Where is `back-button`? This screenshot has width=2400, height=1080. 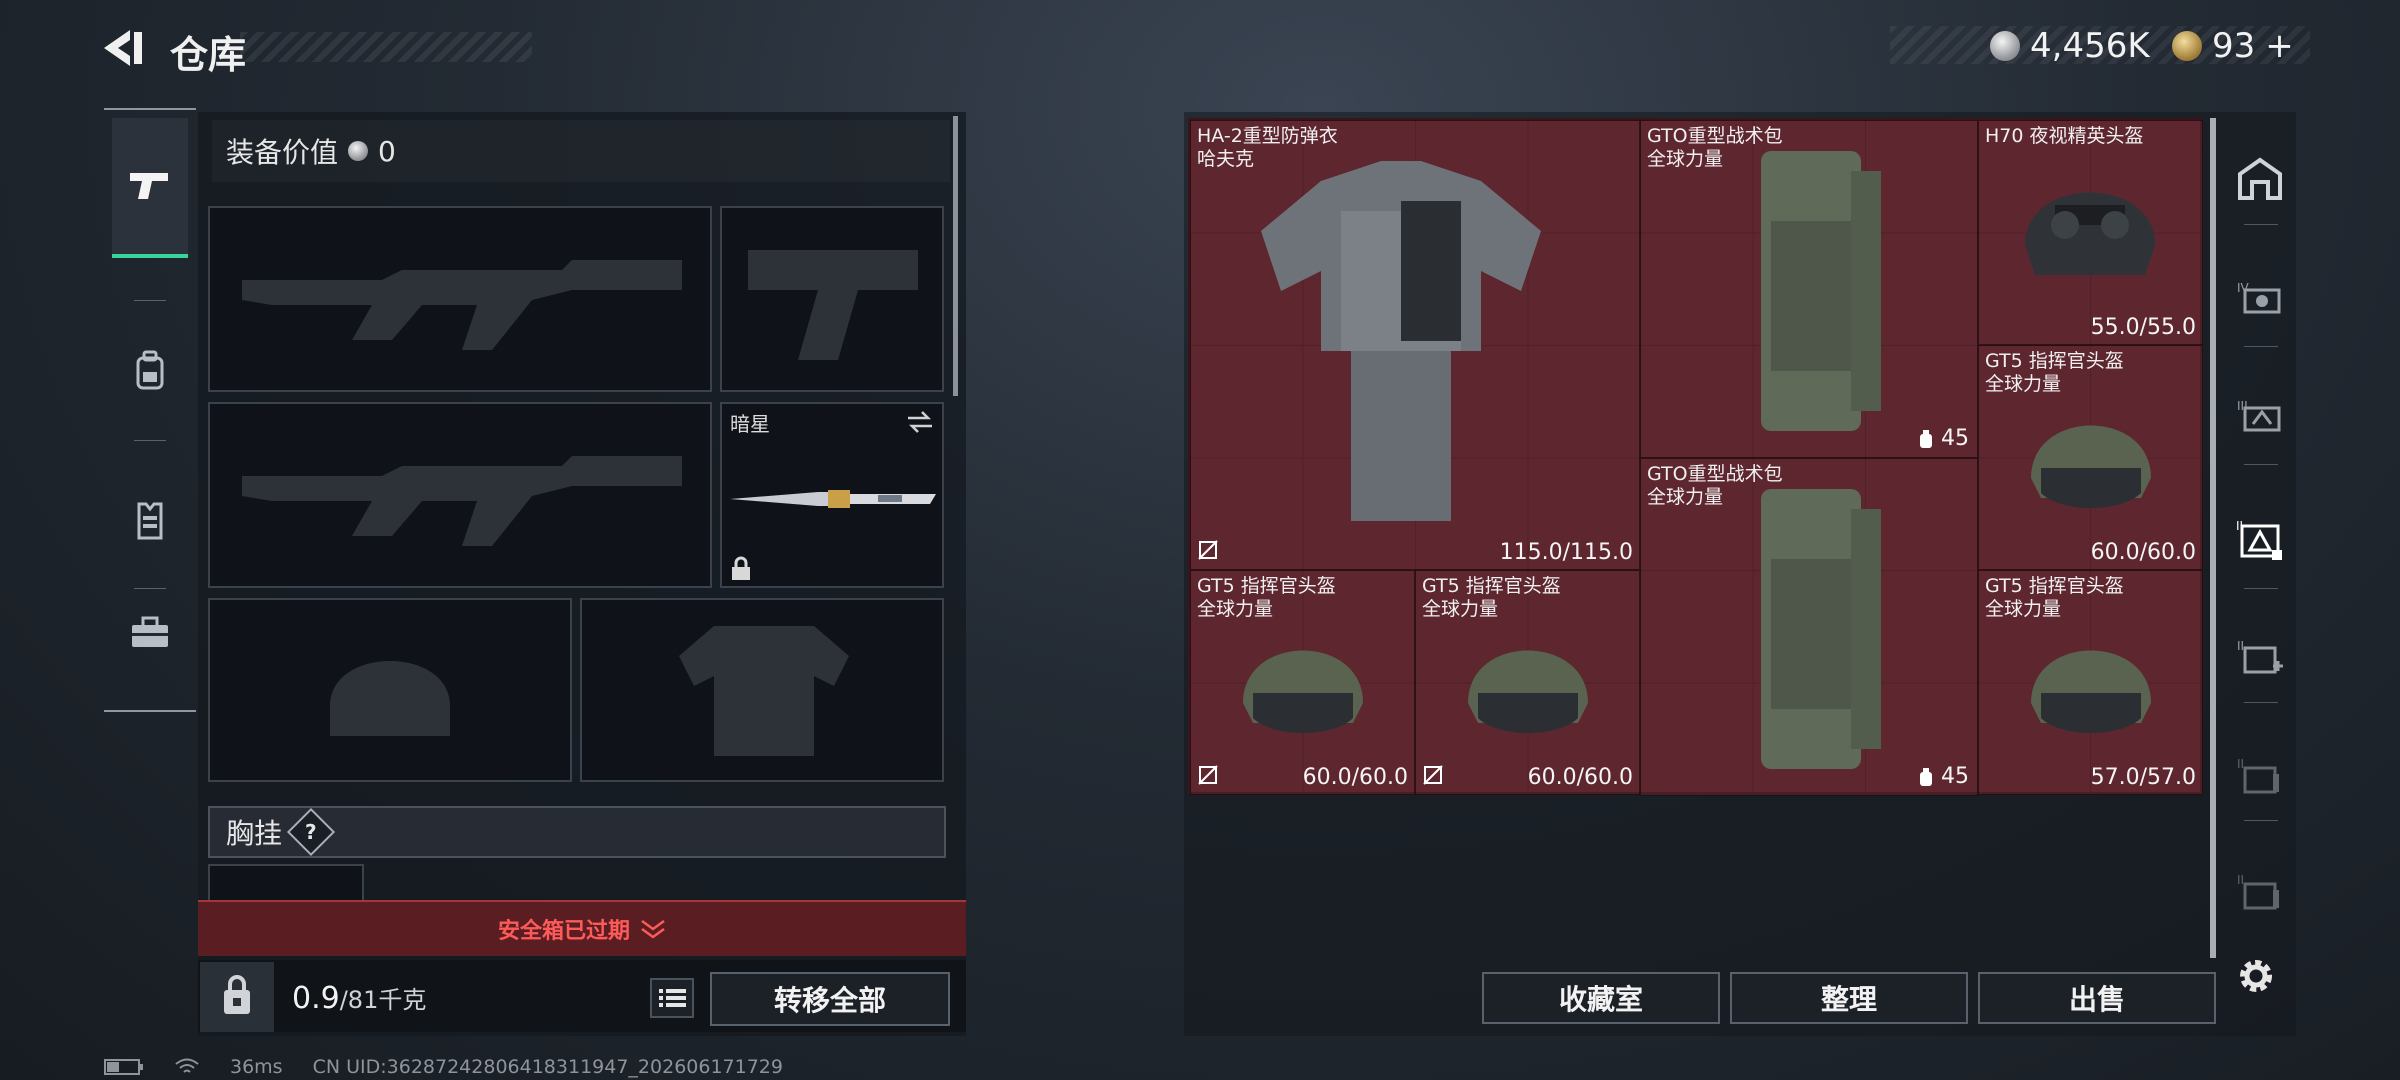
back-button is located at coordinates (124, 48).